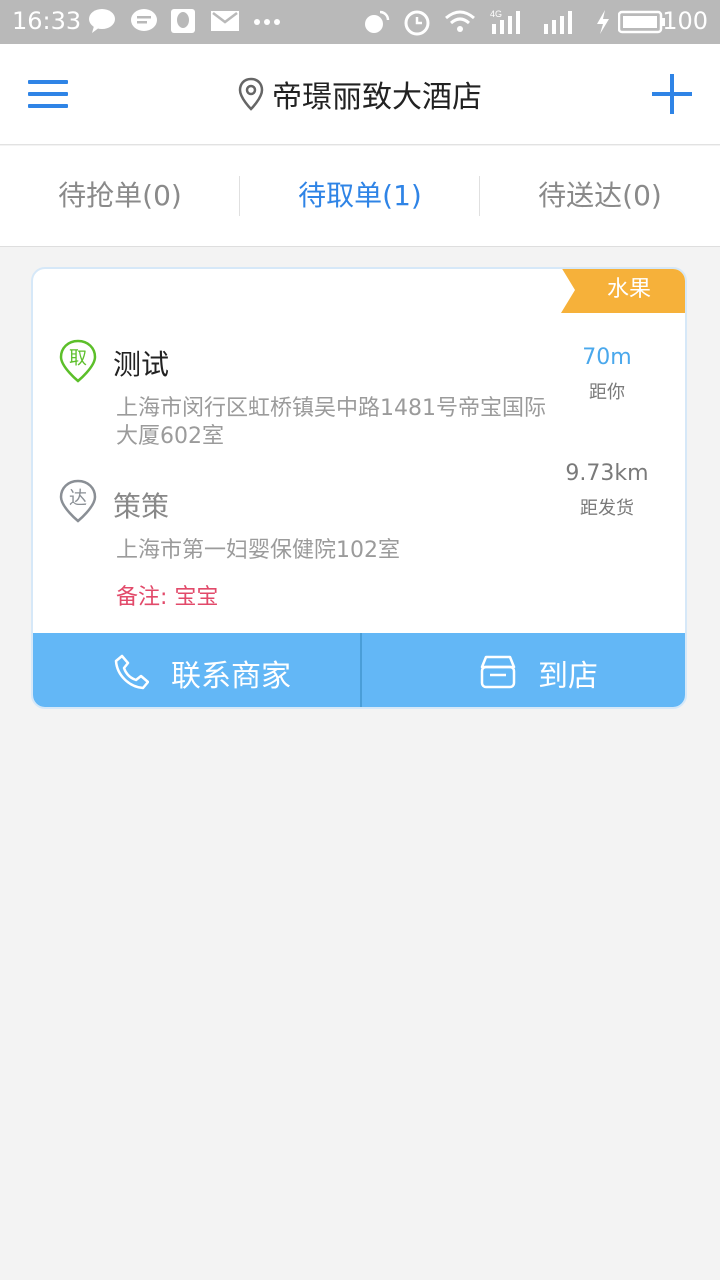 Image resolution: width=720 pixels, height=1280 pixels. Describe the element at coordinates (331, 422) in the screenshot. I see `pickup-address: 上海市闵行区虹桥镇吴中路1481号帝宝国际大厦602室` at that location.